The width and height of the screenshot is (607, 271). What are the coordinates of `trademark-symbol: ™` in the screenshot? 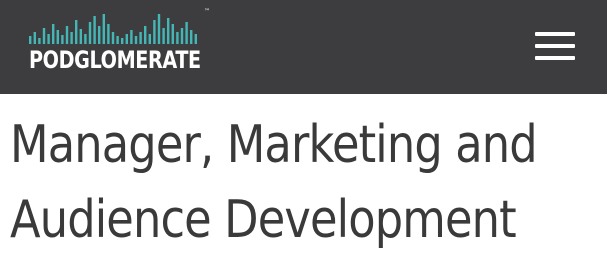 It's located at (207, 11).